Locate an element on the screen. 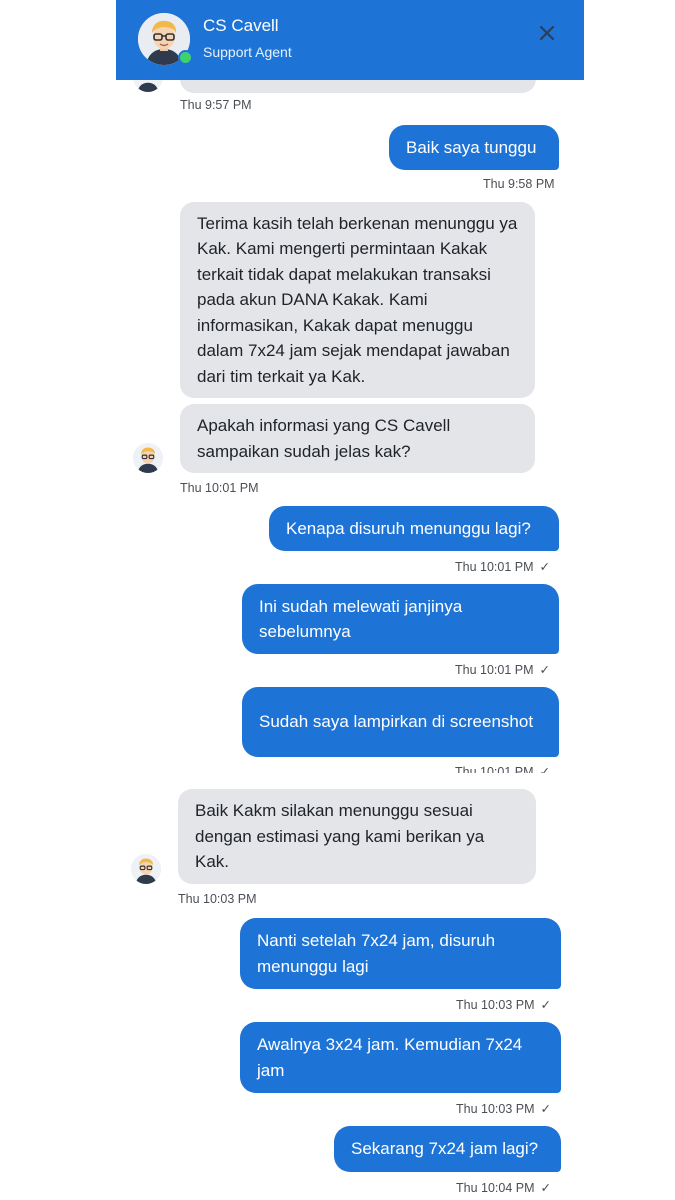 The width and height of the screenshot is (675, 1200). user-message-bubble: Baik saya tunggu is located at coordinates (474, 147).